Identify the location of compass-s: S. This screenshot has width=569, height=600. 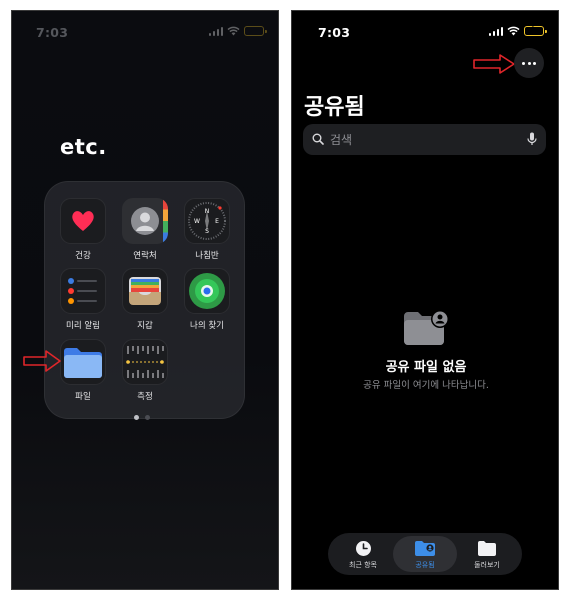
(207, 231).